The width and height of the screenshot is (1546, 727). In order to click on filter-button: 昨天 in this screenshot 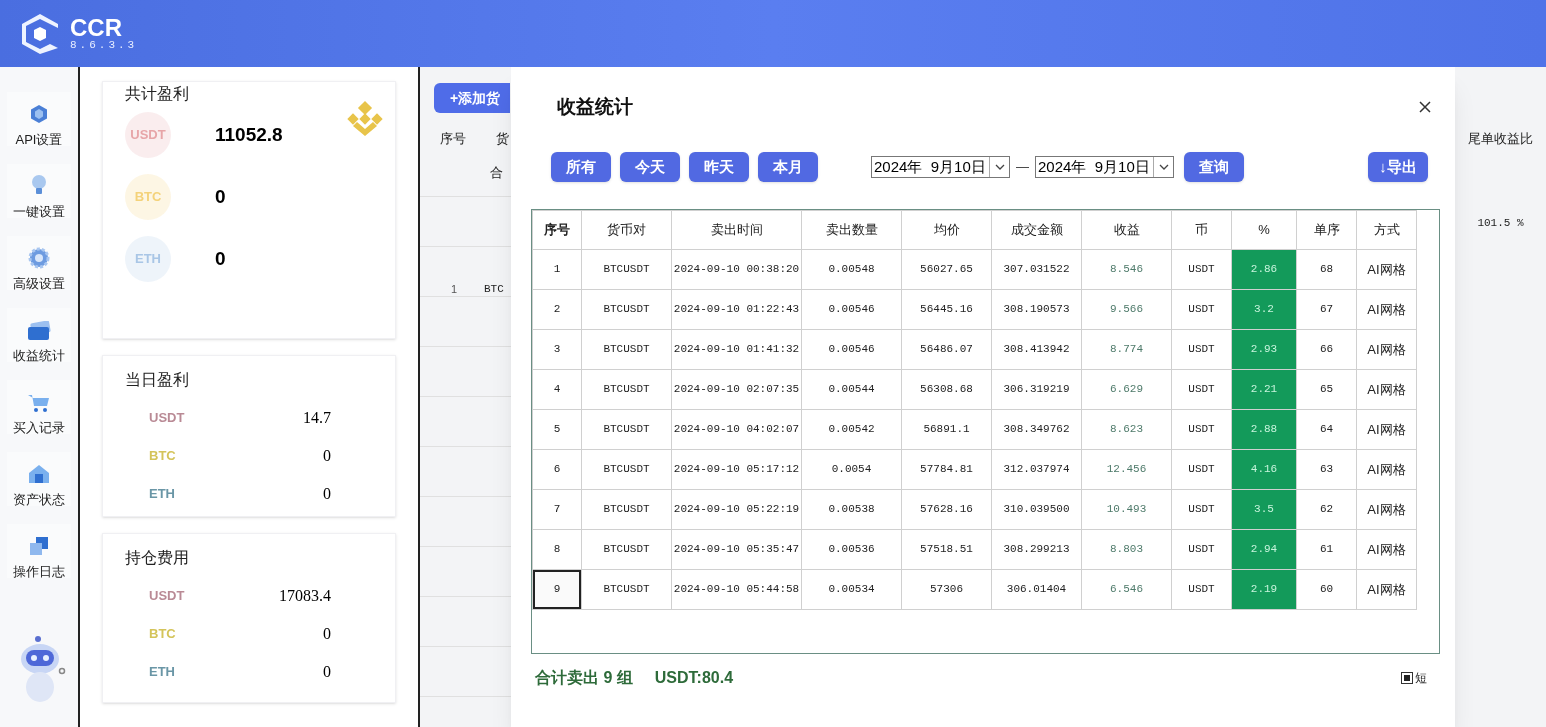, I will do `click(719, 167)`.